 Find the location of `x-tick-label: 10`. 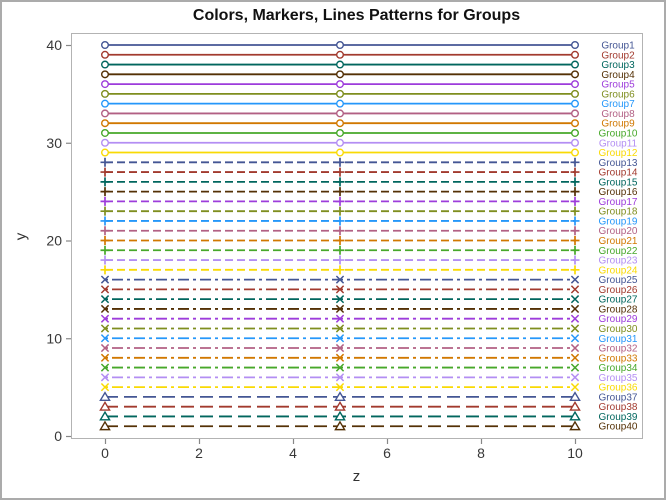

x-tick-label: 10 is located at coordinates (575, 453).